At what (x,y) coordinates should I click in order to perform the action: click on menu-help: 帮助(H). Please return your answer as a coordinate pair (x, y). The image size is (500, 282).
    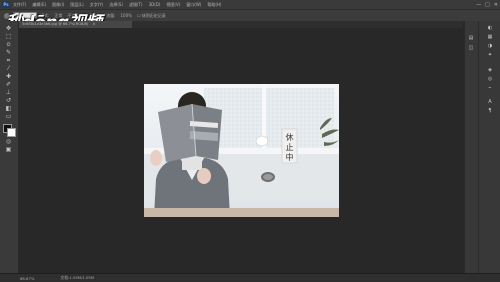
    Looking at the image, I should click on (214, 5).